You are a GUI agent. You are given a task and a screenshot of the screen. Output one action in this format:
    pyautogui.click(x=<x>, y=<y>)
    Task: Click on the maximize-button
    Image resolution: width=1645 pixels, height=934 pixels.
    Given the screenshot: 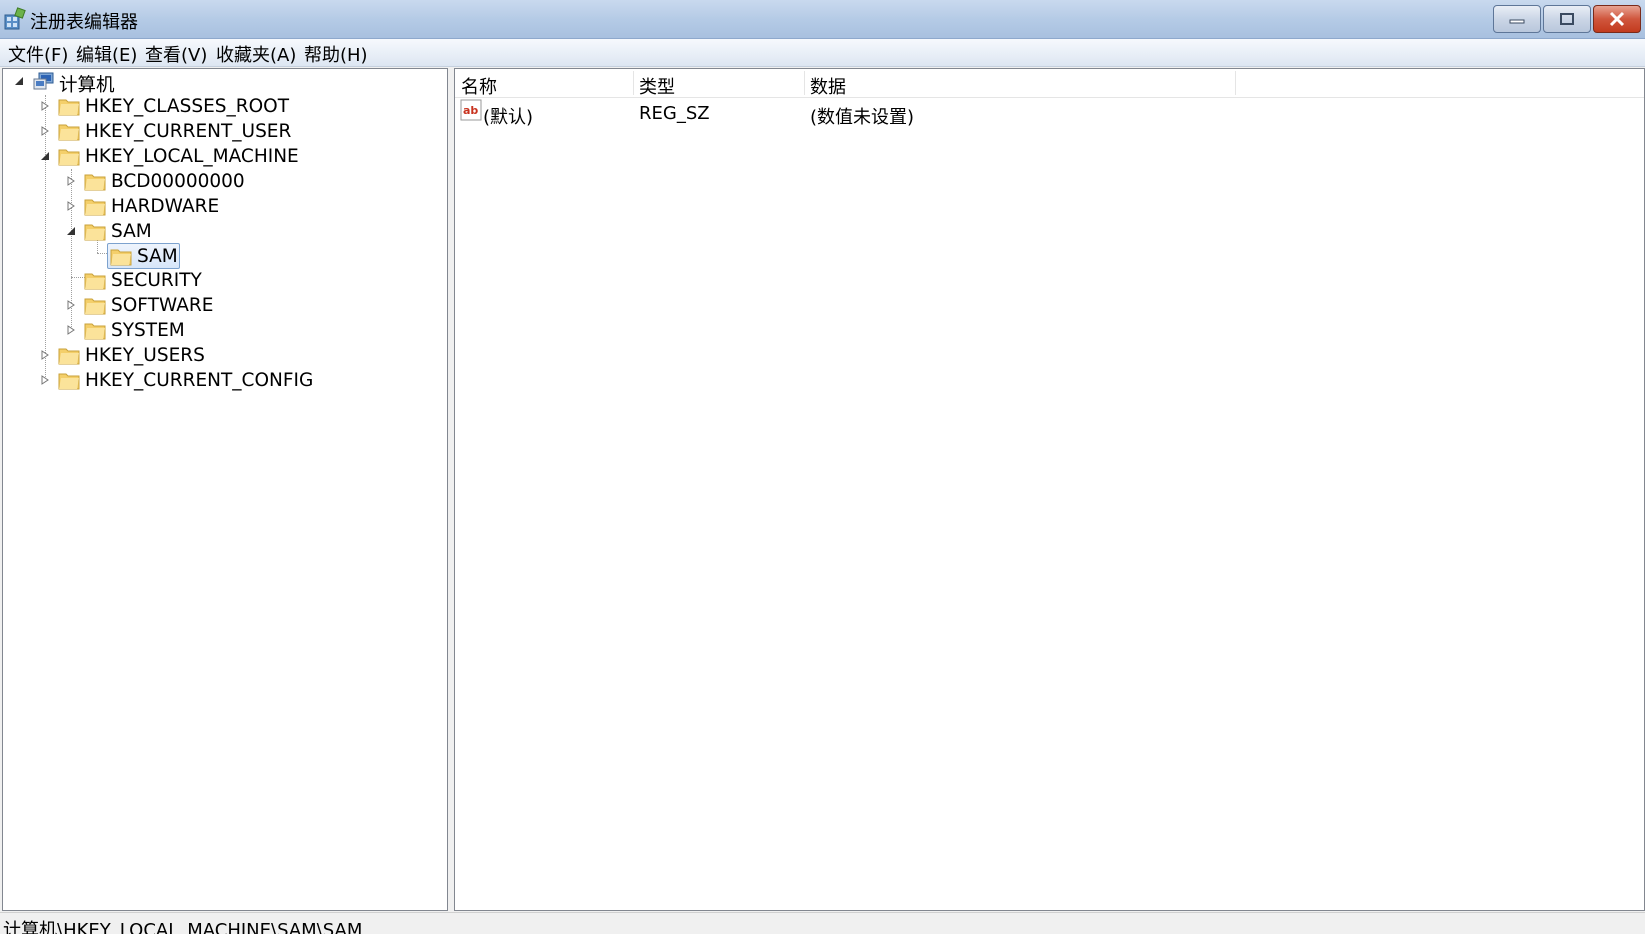 What is the action you would take?
    pyautogui.click(x=1567, y=19)
    